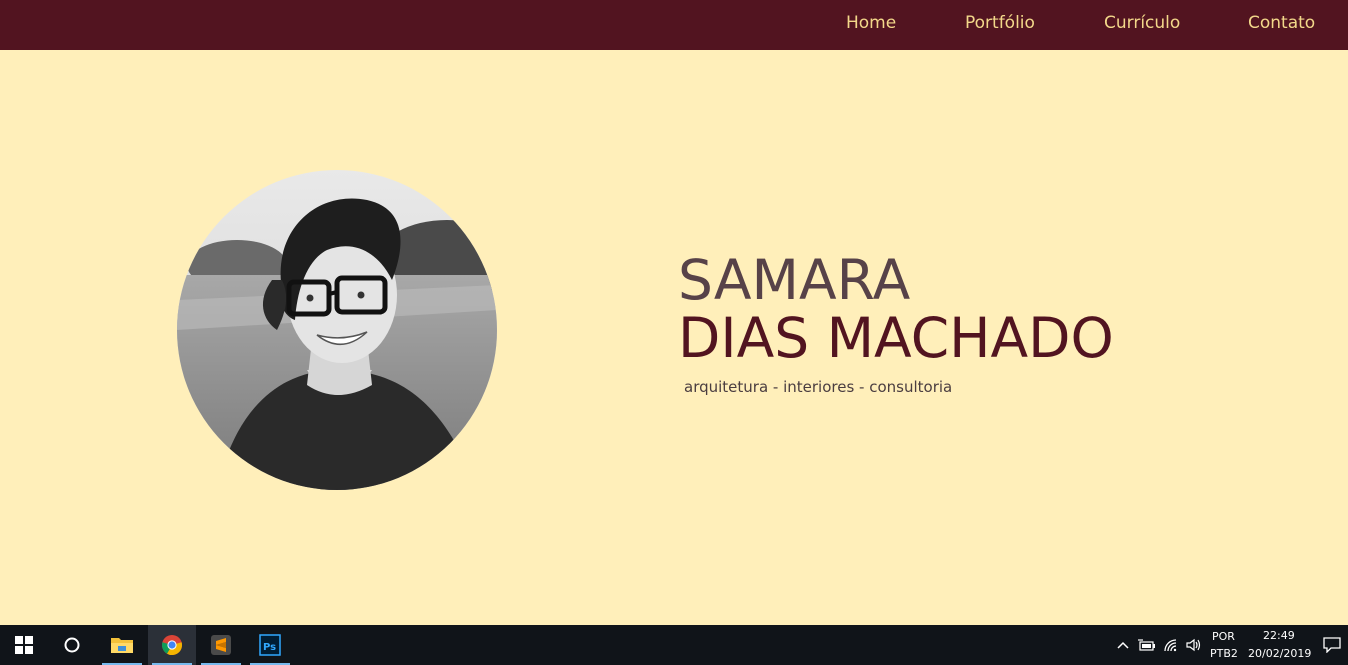  What do you see at coordinates (1123, 645) in the screenshot?
I see `chevron-up-icon` at bounding box center [1123, 645].